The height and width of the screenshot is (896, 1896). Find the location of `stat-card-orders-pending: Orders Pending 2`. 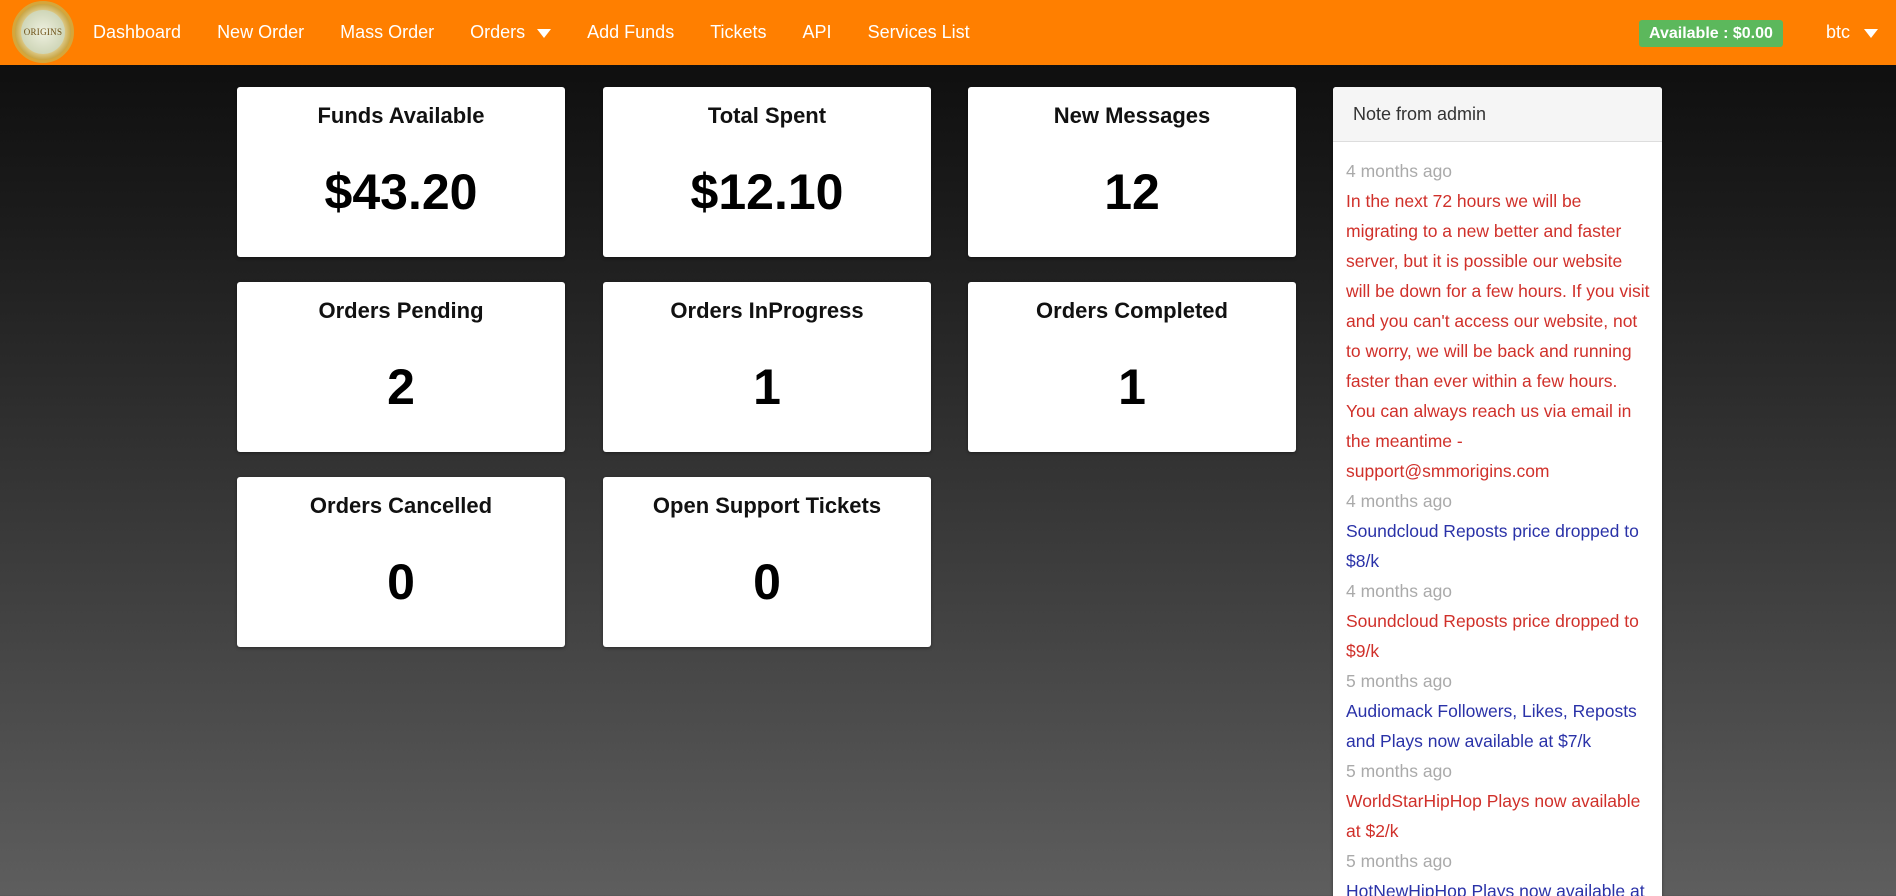

stat-card-orders-pending: Orders Pending 2 is located at coordinates (401, 367).